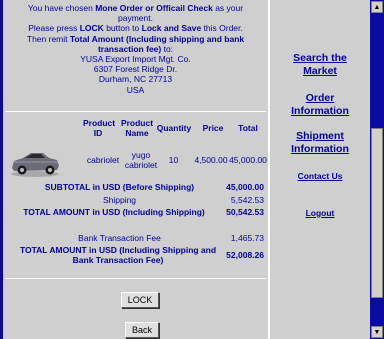  Describe the element at coordinates (320, 176) in the screenshot. I see `nav-contact-us: Contact Us` at that location.